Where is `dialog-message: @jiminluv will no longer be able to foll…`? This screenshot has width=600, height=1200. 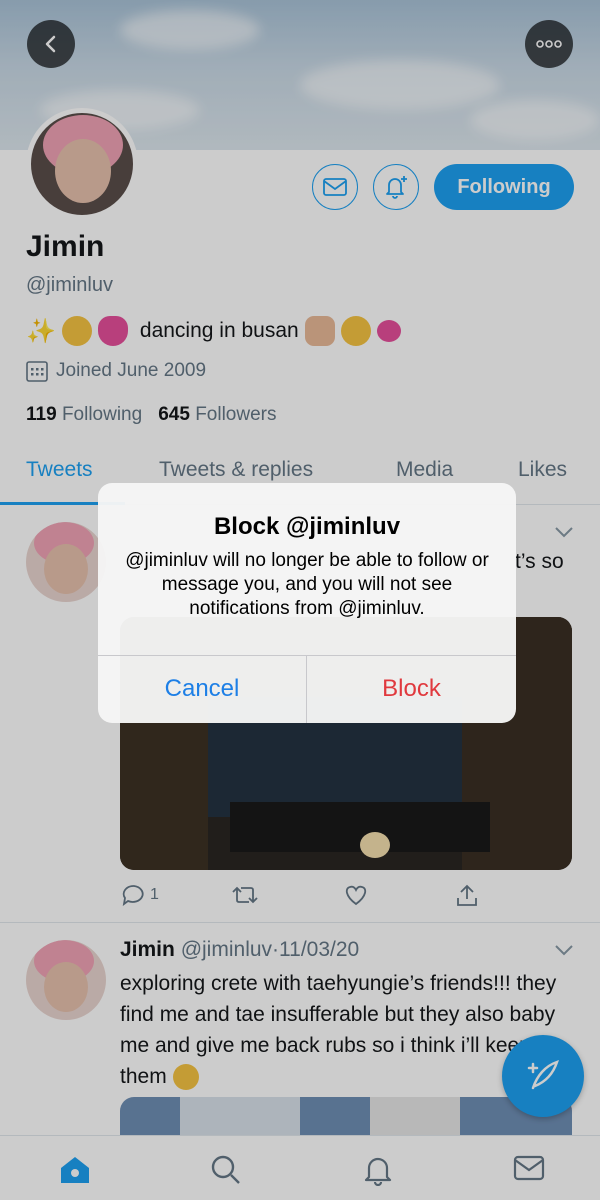
dialog-message: @jiminluv will no longer be able to foll… is located at coordinates (307, 584).